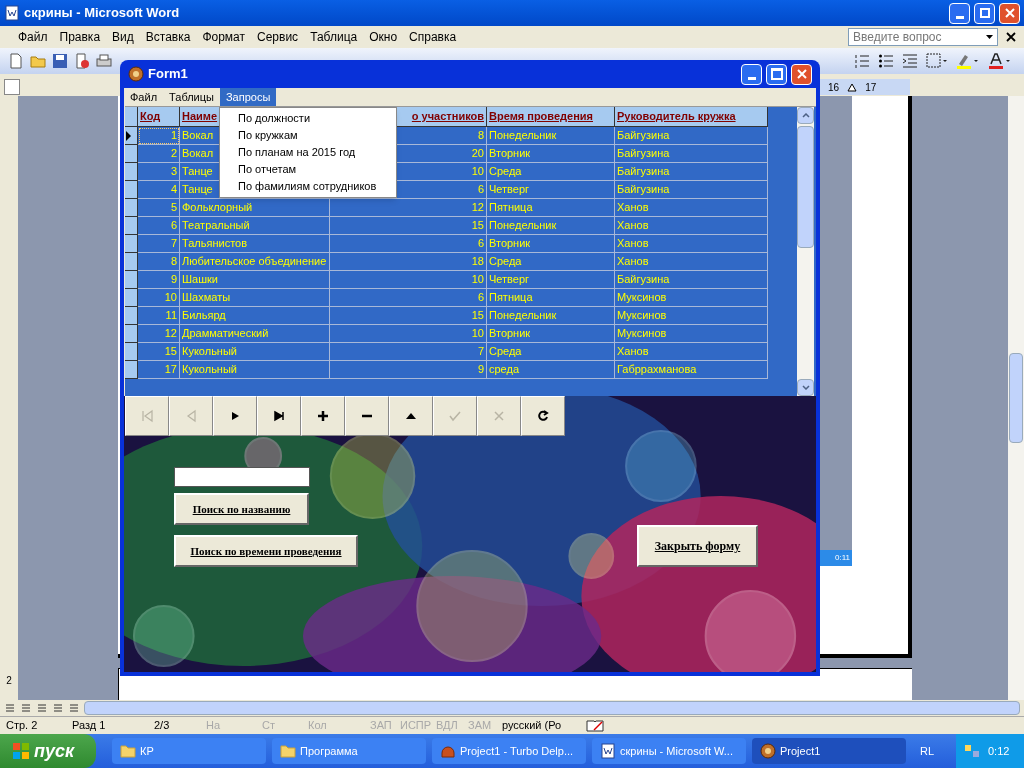 This screenshot has height=768, width=1024. I want to click on start-button: пуск, so click(48, 751).